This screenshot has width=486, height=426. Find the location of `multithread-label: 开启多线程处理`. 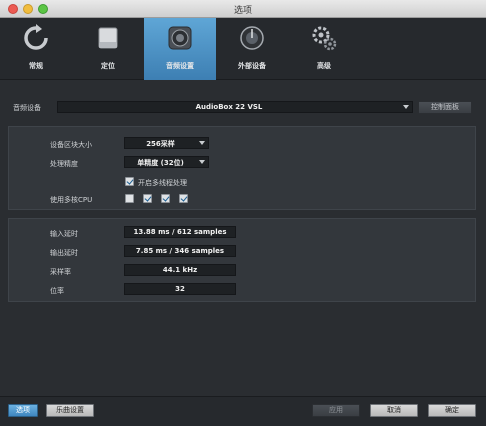

multithread-label: 开启多线程处理 is located at coordinates (162, 183).